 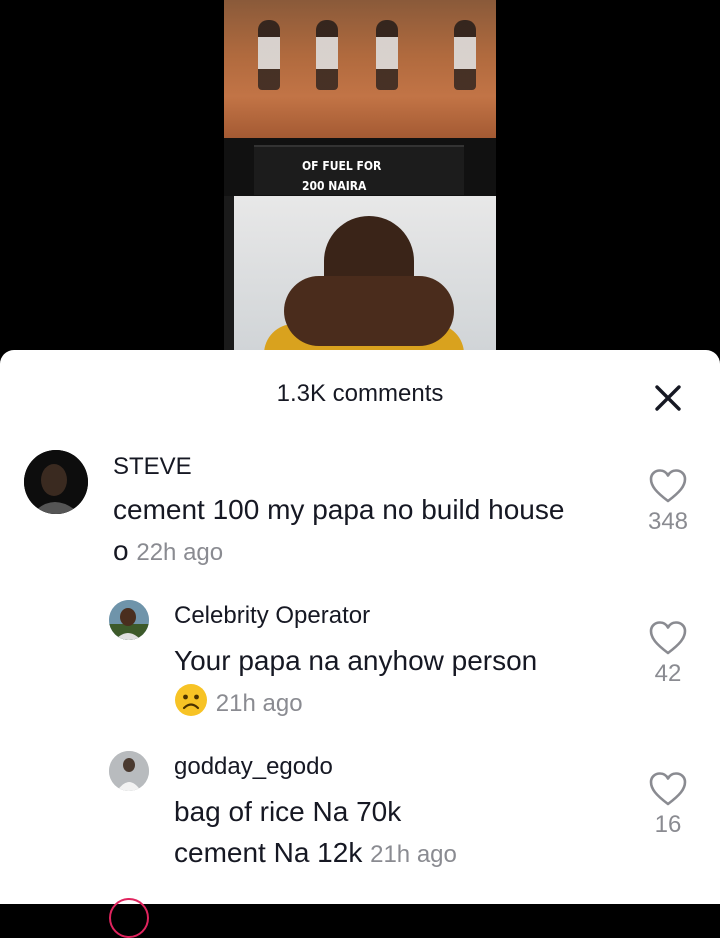 I want to click on frowning-face-emoji, so click(x=191, y=700).